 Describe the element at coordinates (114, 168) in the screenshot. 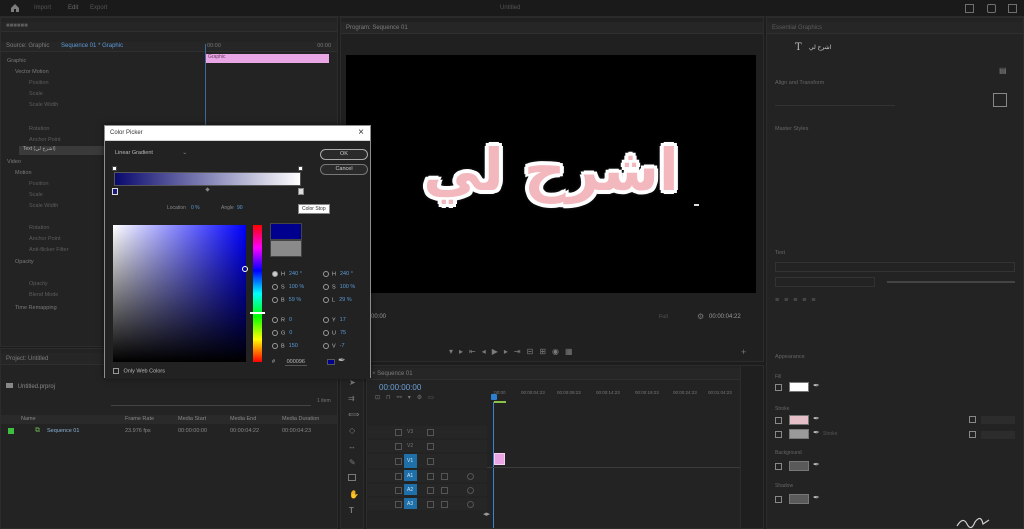

I see `gradient-stop-top-left` at that location.